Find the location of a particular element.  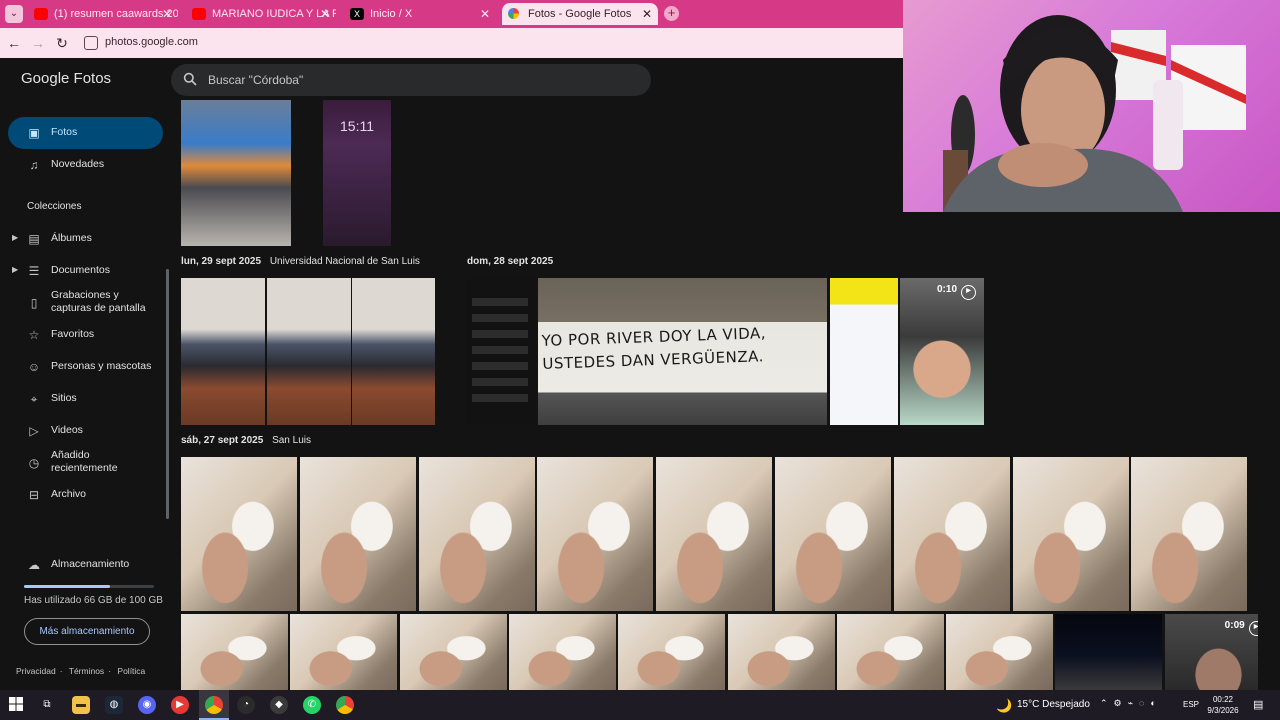

weather-text: 15°C Despejado is located at coordinates (1053, 704).